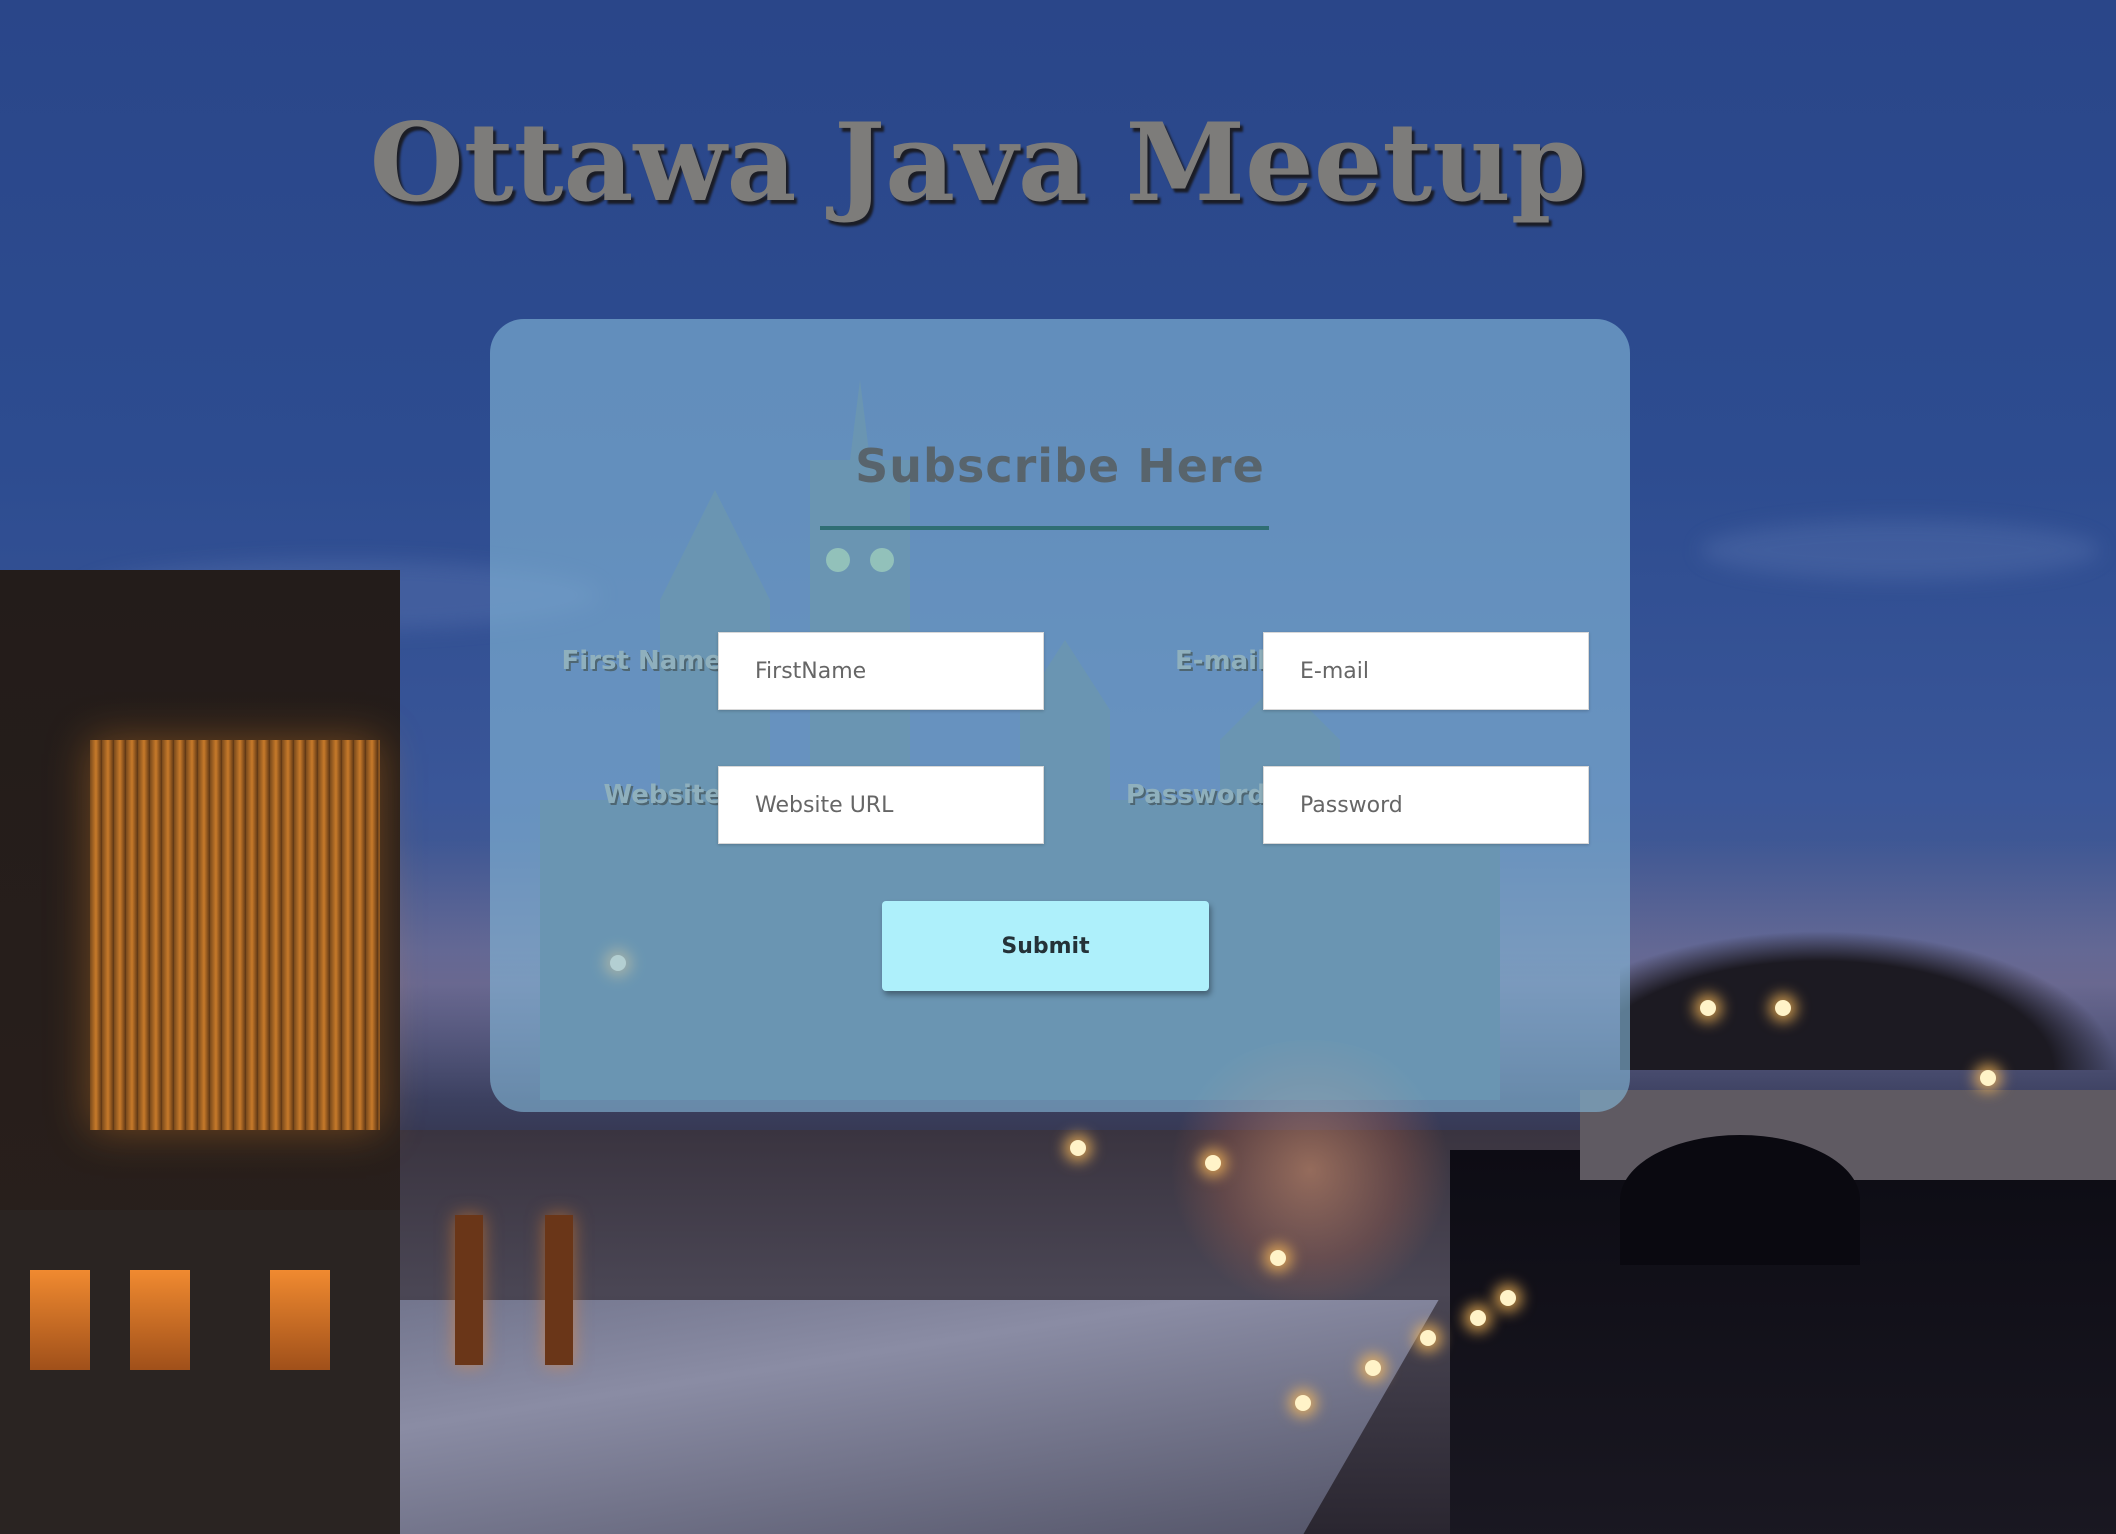 The width and height of the screenshot is (2116, 1534). I want to click on arts-centre-building, so click(200, 1052).